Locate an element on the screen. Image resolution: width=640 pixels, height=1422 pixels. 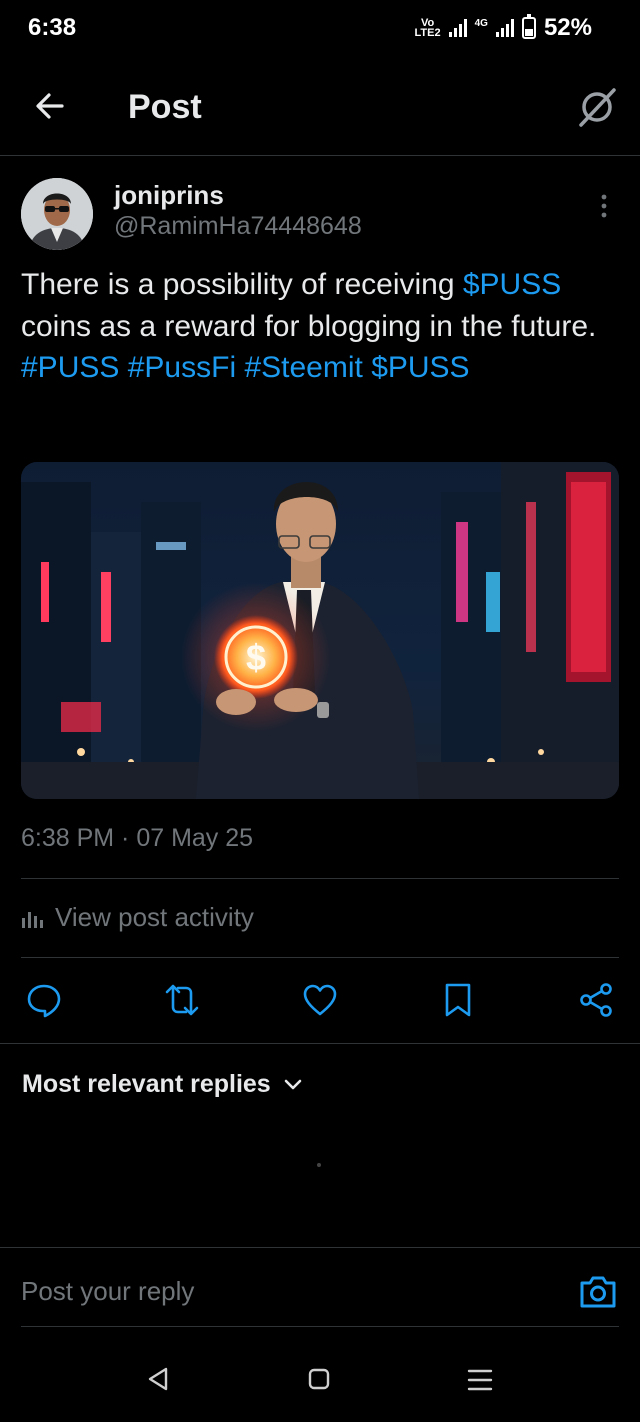
reply-button is located at coordinates (44, 1000).